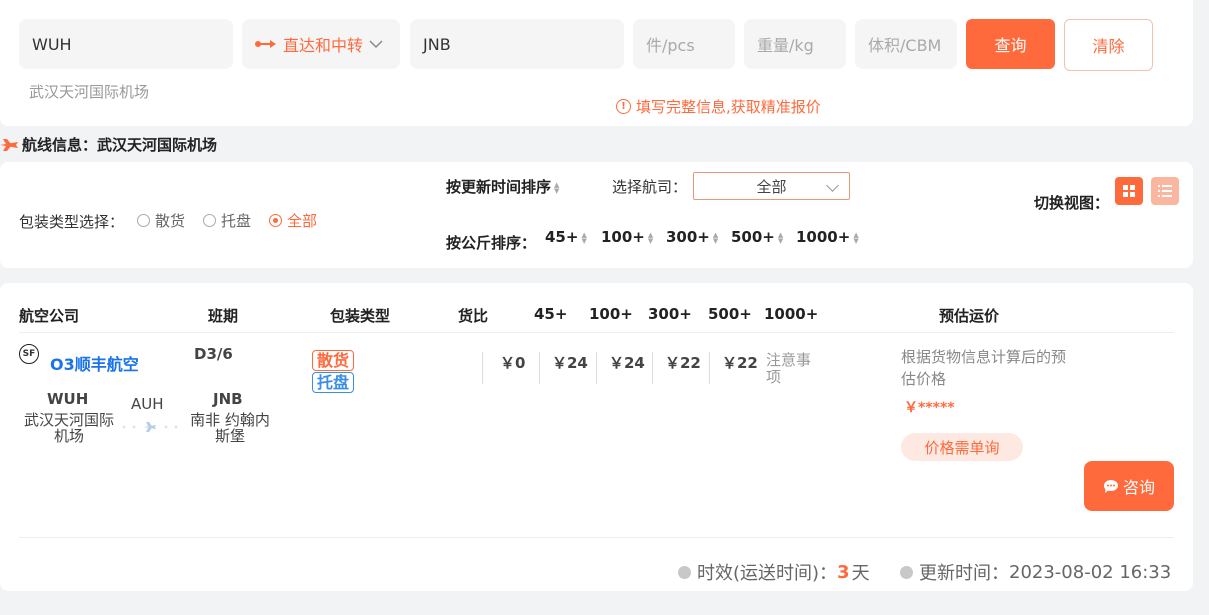 Image resolution: width=1209 pixels, height=615 pixels. Describe the element at coordinates (969, 316) in the screenshot. I see `col-estimate: 预估运价` at that location.